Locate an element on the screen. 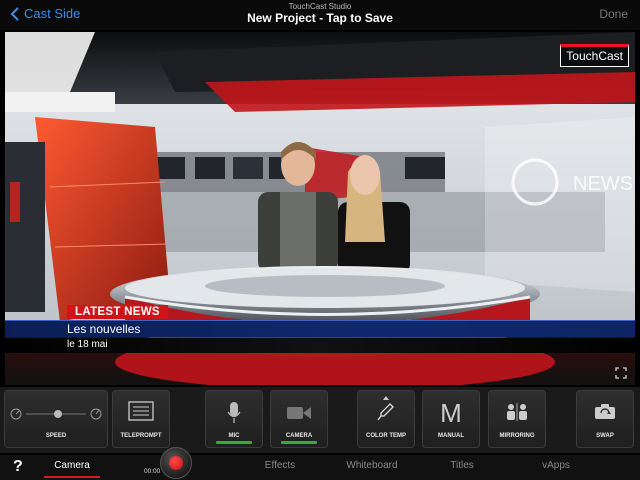  app-name: TouchCast Studio is located at coordinates (320, 6).